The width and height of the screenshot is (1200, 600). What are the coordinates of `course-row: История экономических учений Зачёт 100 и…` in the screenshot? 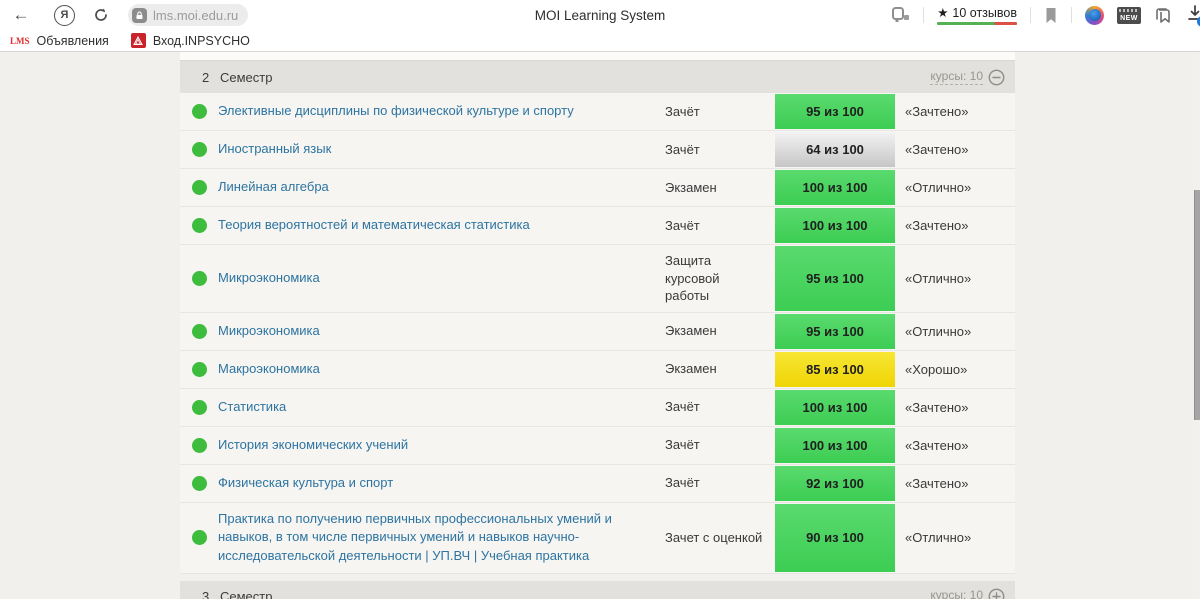 It's located at (597, 445).